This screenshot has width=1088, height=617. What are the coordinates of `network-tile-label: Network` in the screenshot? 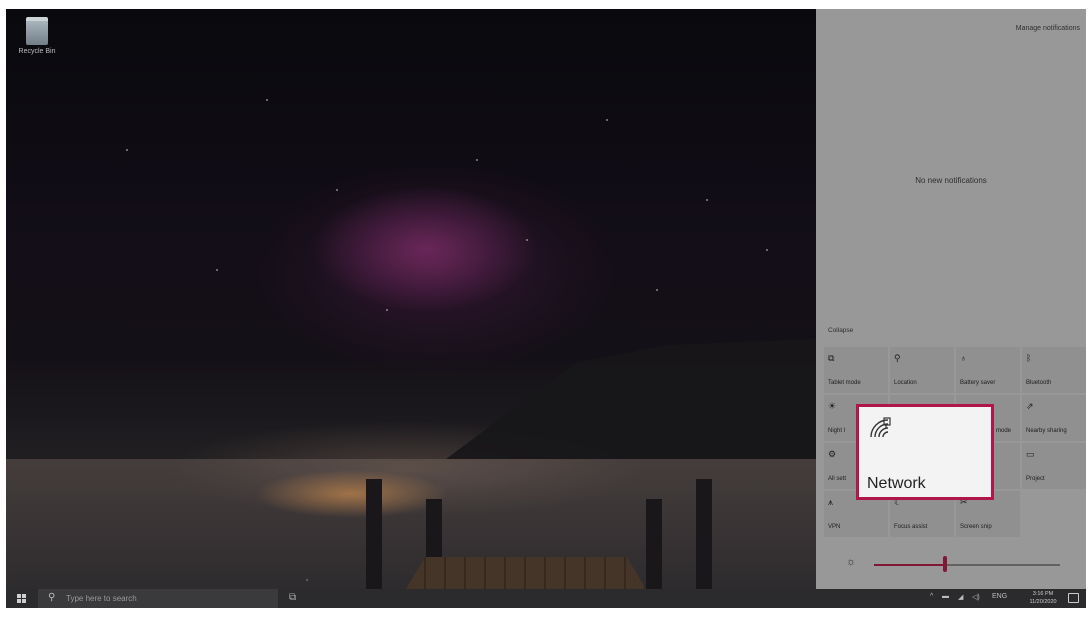 It's located at (896, 483).